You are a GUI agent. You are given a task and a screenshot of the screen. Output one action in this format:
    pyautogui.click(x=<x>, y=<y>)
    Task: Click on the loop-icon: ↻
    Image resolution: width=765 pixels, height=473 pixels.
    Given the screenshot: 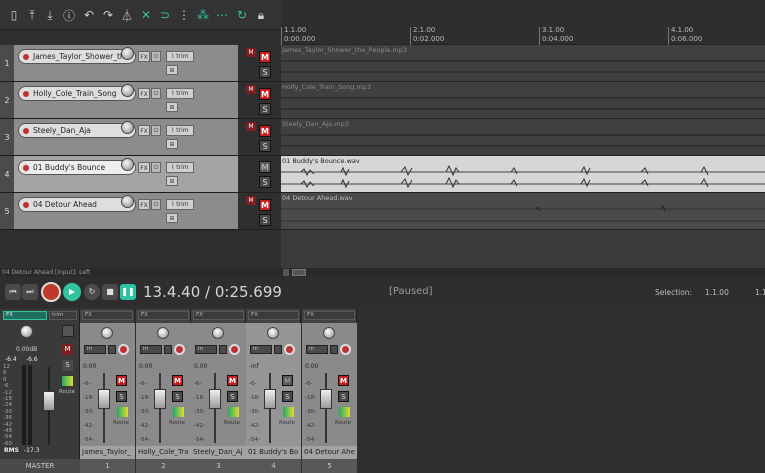 What is the action you would take?
    pyautogui.click(x=242, y=15)
    